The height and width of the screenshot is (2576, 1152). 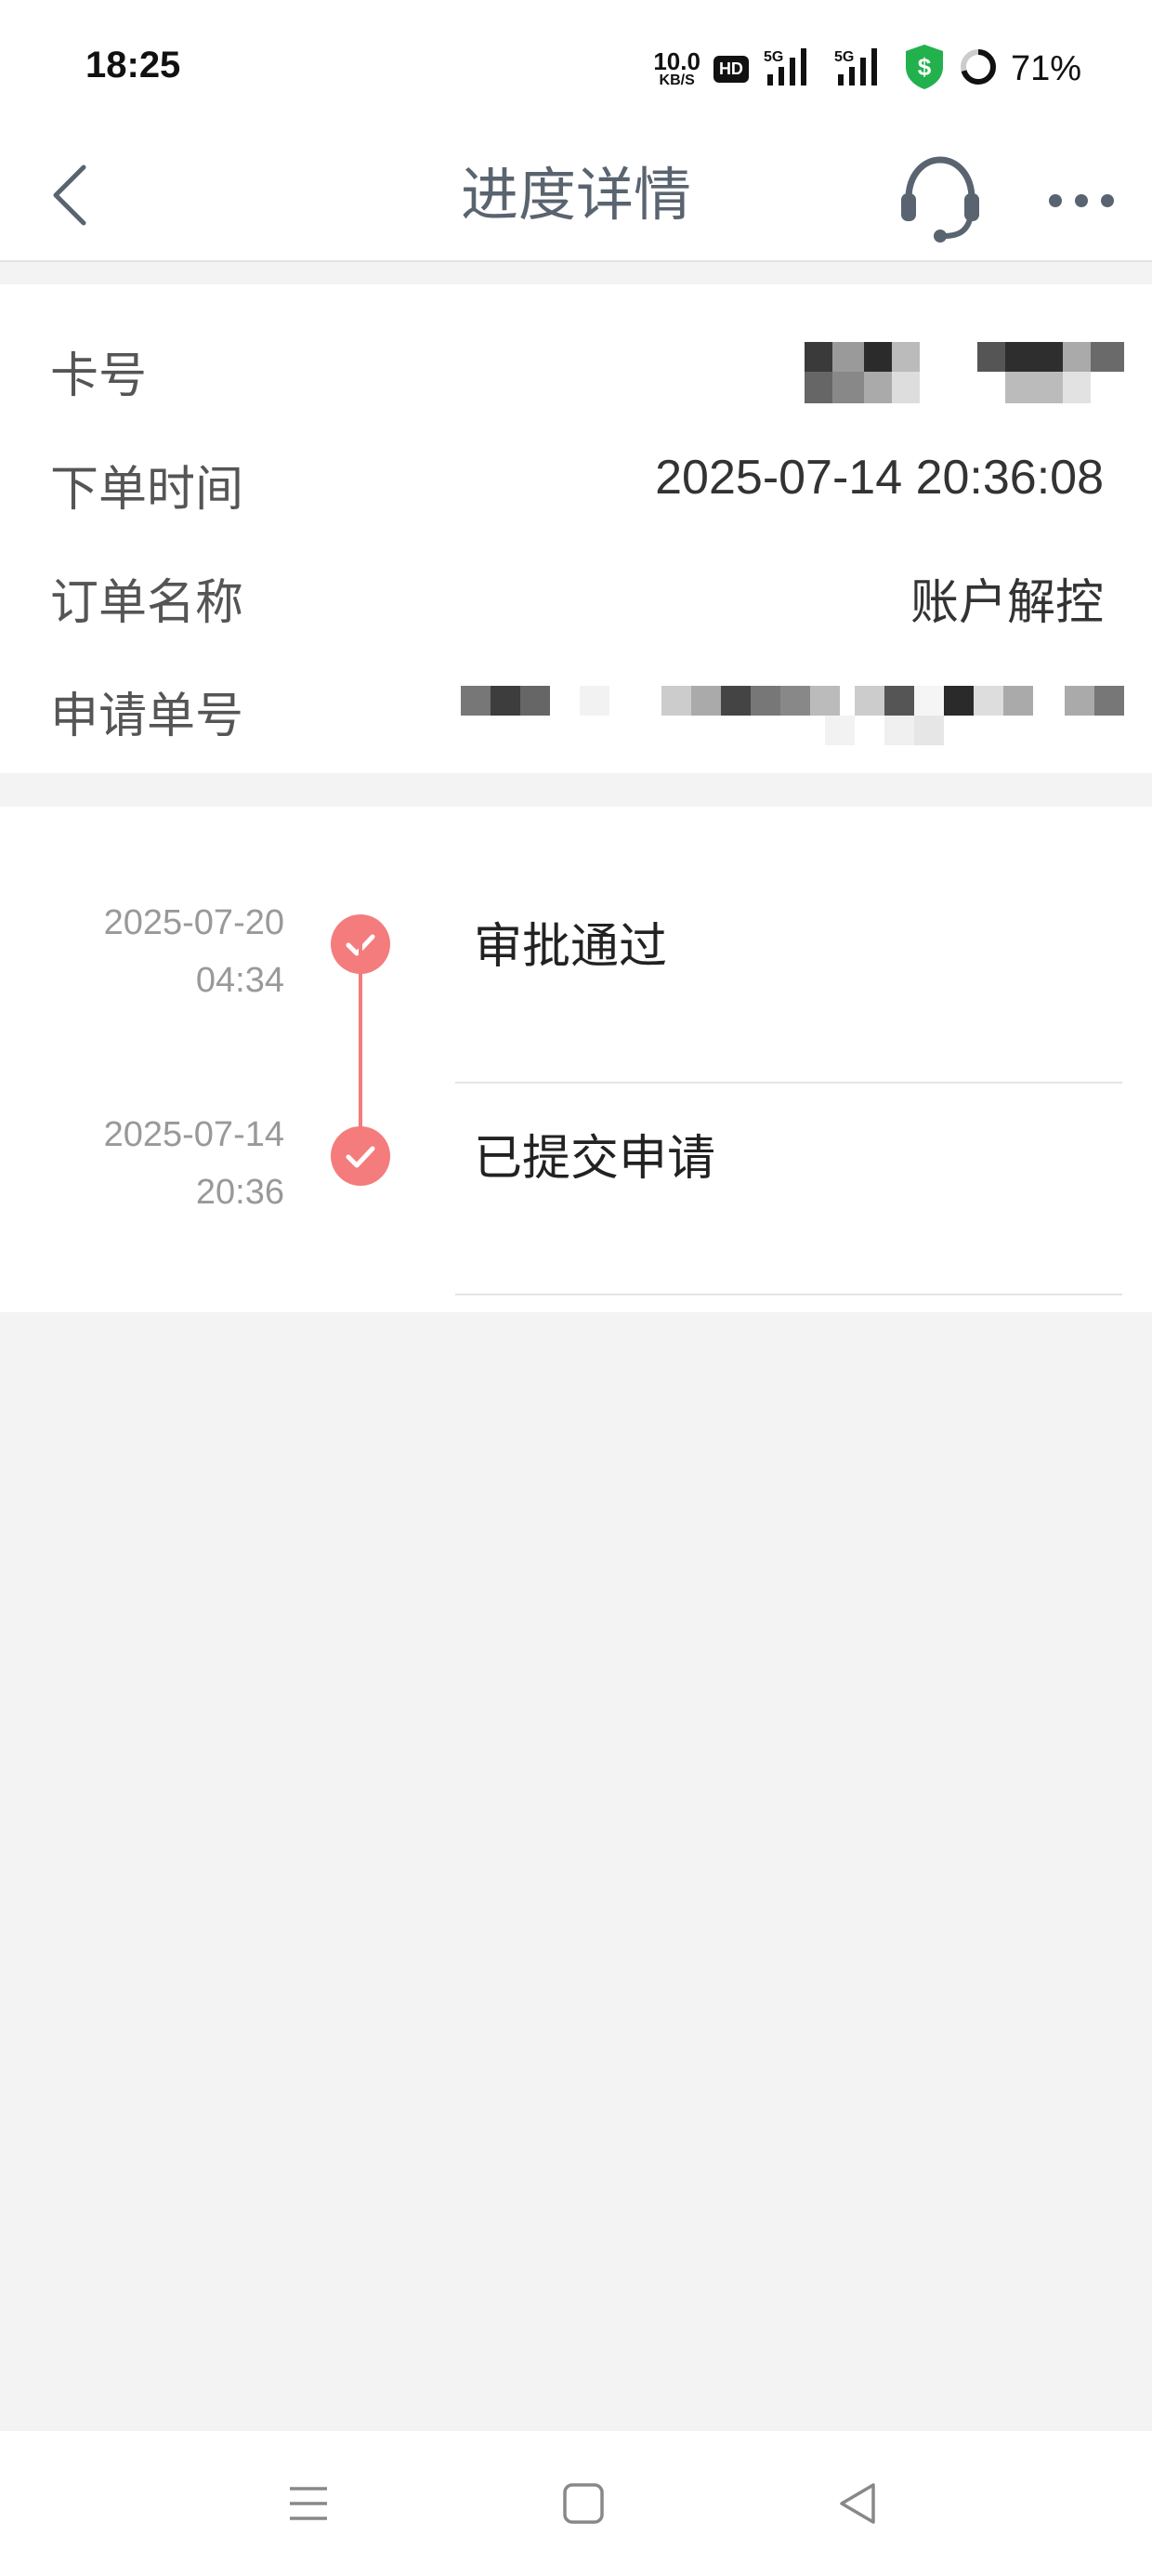 I want to click on back-triangle-icon, so click(x=858, y=2503).